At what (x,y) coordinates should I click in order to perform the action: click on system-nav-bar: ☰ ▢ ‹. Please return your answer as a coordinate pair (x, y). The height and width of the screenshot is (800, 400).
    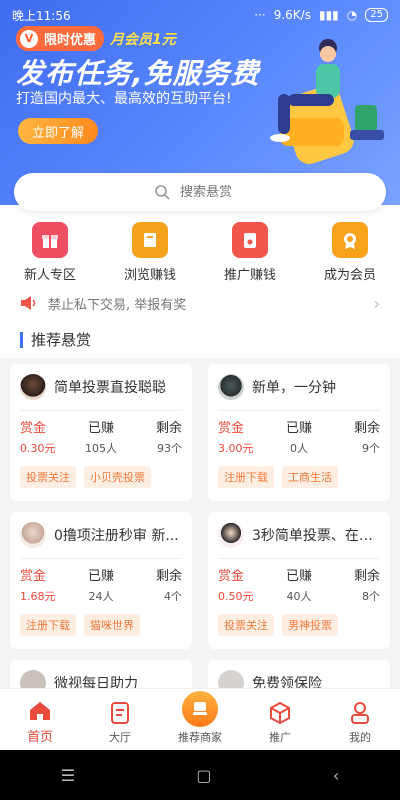
    Looking at the image, I should click on (200, 775).